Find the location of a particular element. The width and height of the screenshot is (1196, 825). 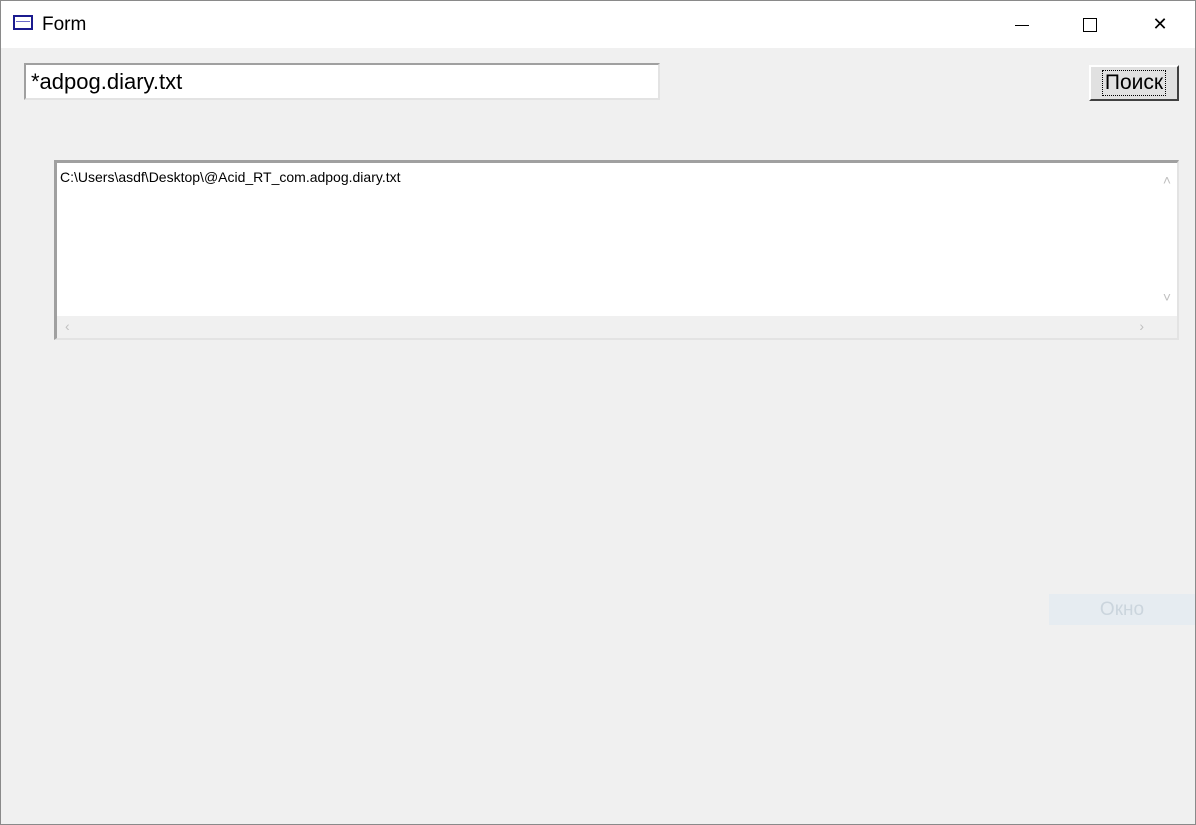

window-title: Form is located at coordinates (64, 24).